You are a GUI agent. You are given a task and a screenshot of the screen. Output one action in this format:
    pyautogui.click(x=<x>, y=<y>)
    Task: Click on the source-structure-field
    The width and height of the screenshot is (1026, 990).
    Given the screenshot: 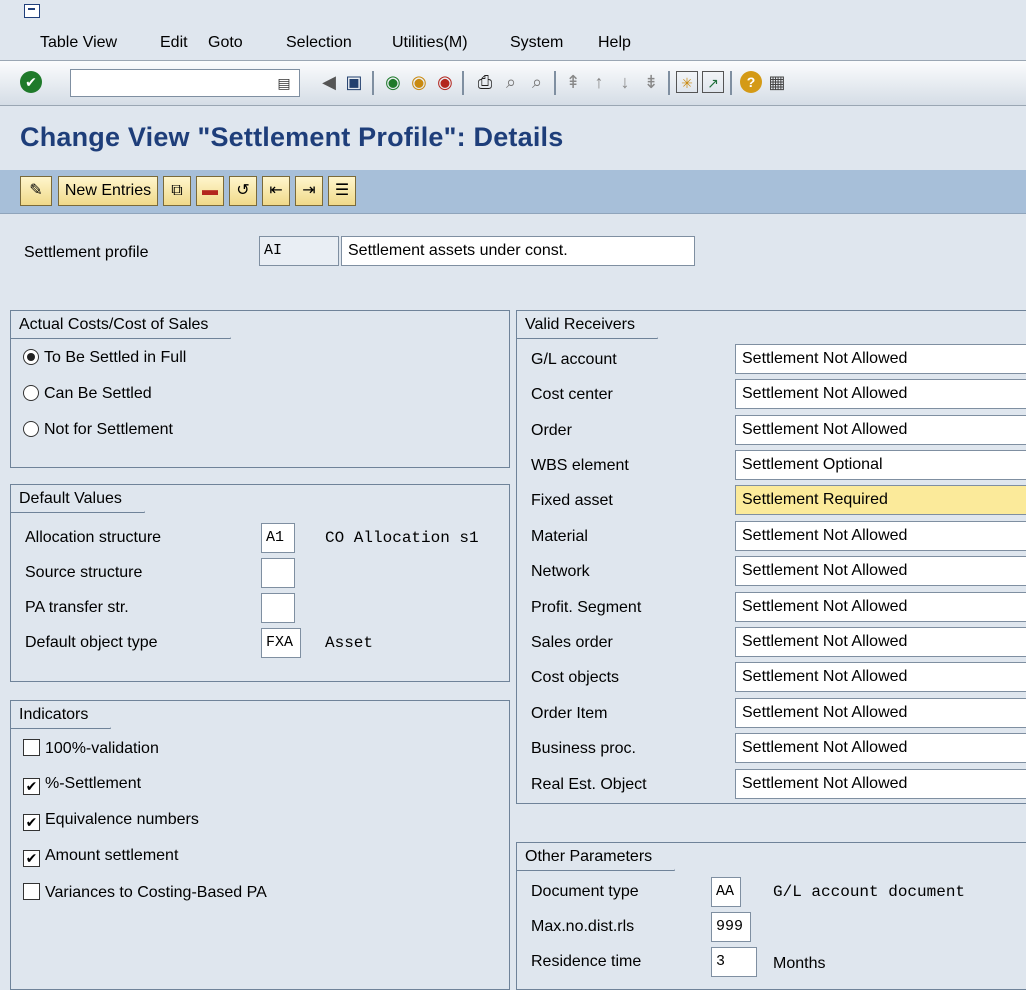 What is the action you would take?
    pyautogui.click(x=278, y=573)
    